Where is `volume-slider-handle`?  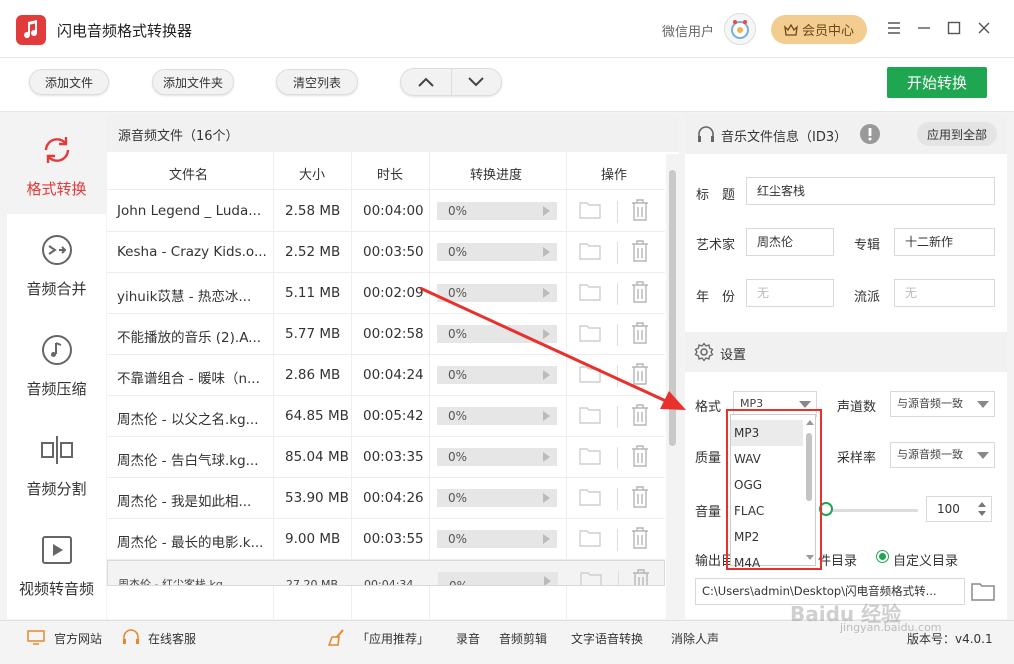 volume-slider-handle is located at coordinates (826, 509).